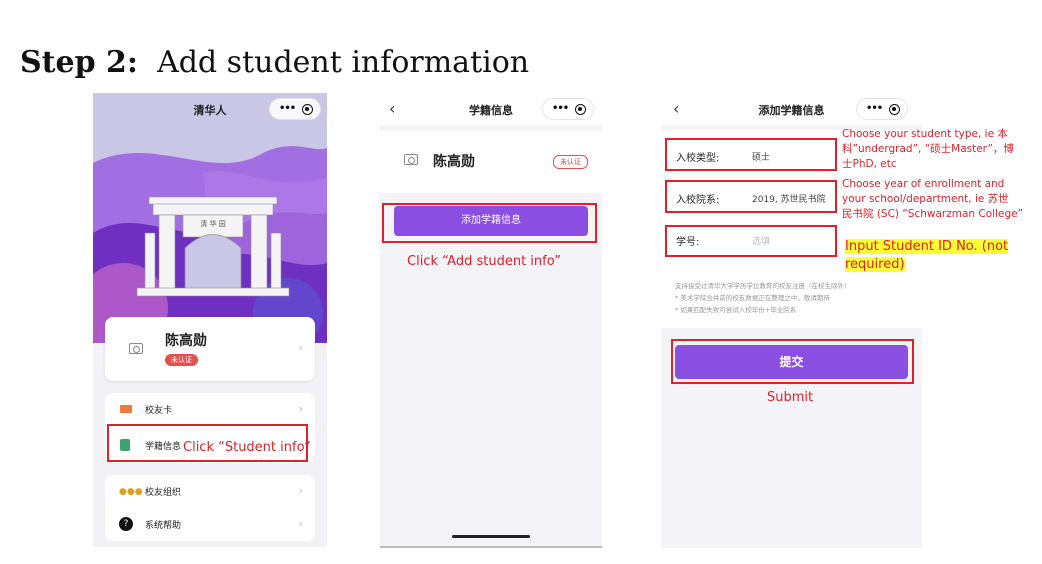  What do you see at coordinates (751, 154) in the screenshot?
I see `highlight-enrollment-type` at bounding box center [751, 154].